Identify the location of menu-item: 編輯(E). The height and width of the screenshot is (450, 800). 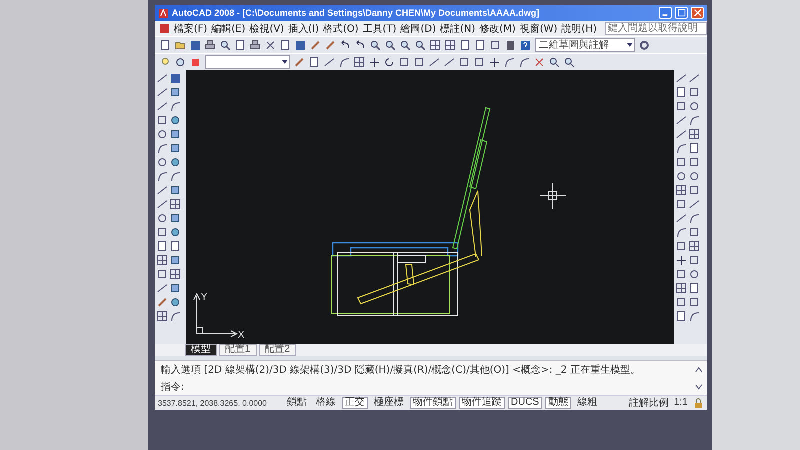
(229, 29).